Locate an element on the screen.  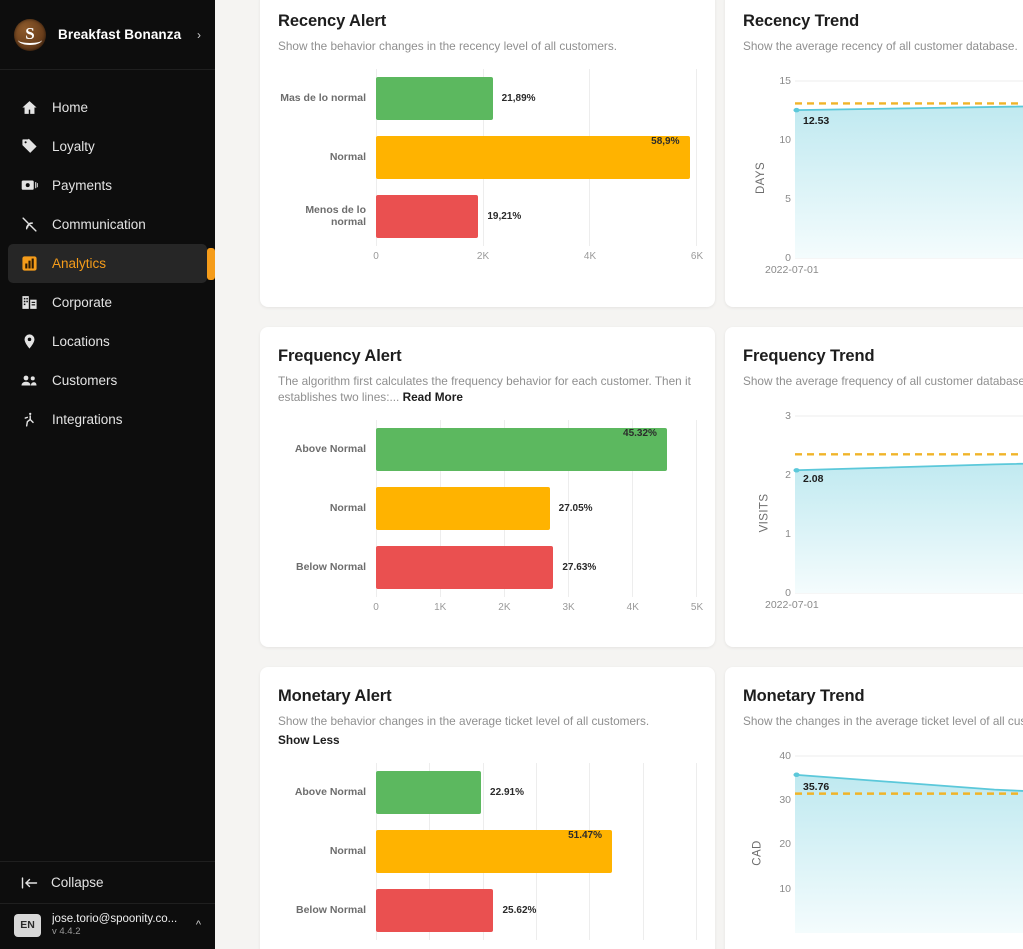
chevron-up-icon: ^ is located at coordinates (198, 925).